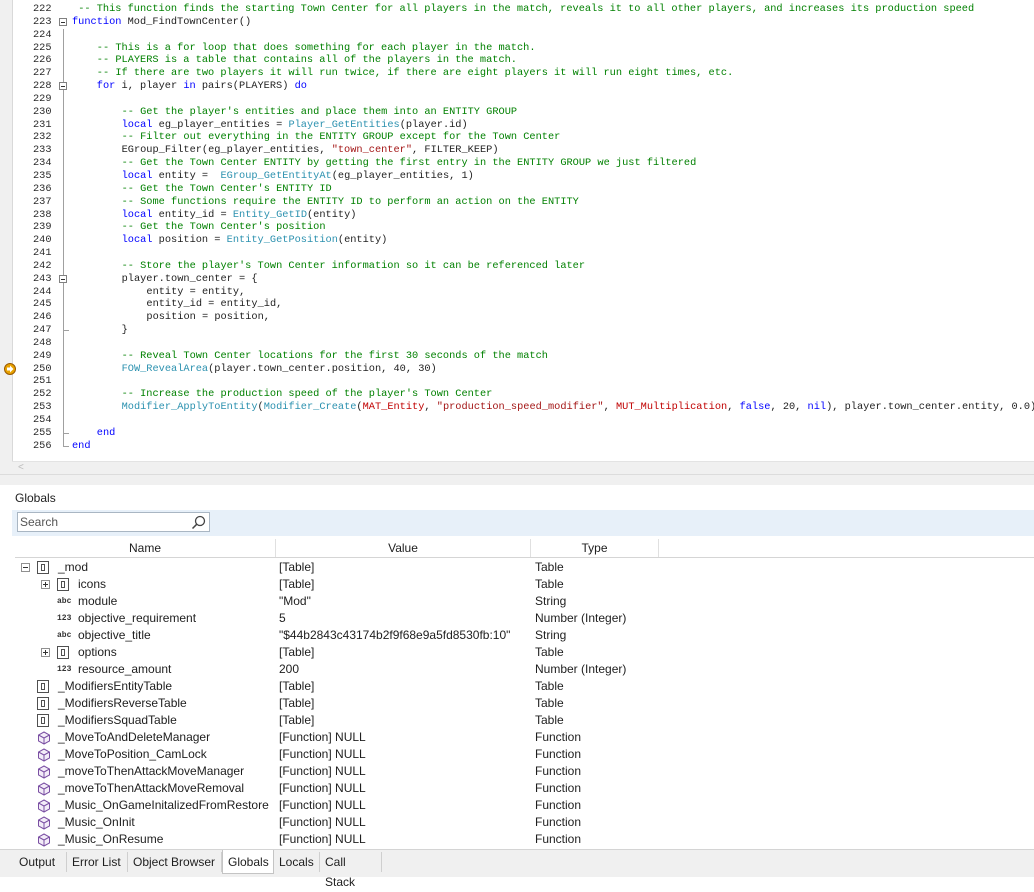 The height and width of the screenshot is (892, 1034). Describe the element at coordinates (523, 99) in the screenshot. I see `code-line: 229` at that location.